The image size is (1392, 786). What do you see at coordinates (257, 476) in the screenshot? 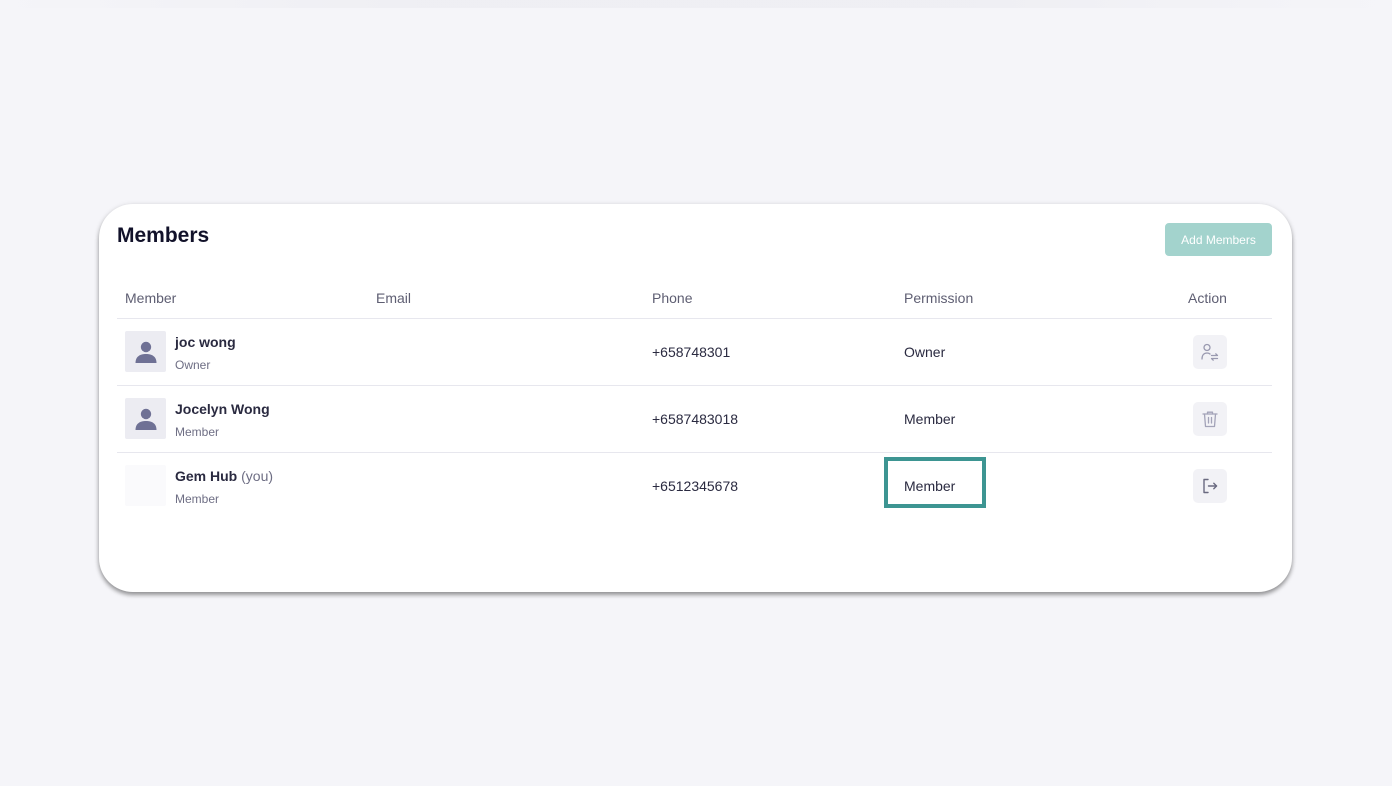
I see `you-indicator: (you)` at bounding box center [257, 476].